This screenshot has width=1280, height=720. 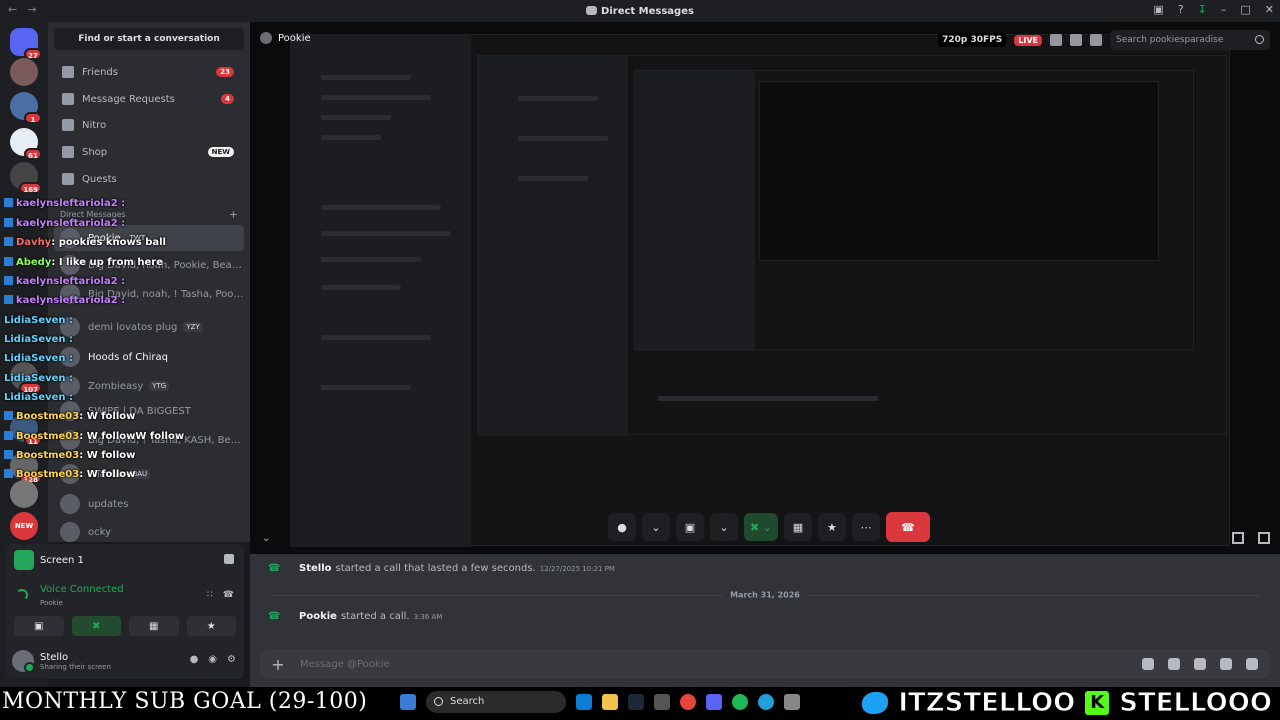 I want to click on user-row: Stello Sharing their screen ● ◉ ⚙, so click(x=126, y=661).